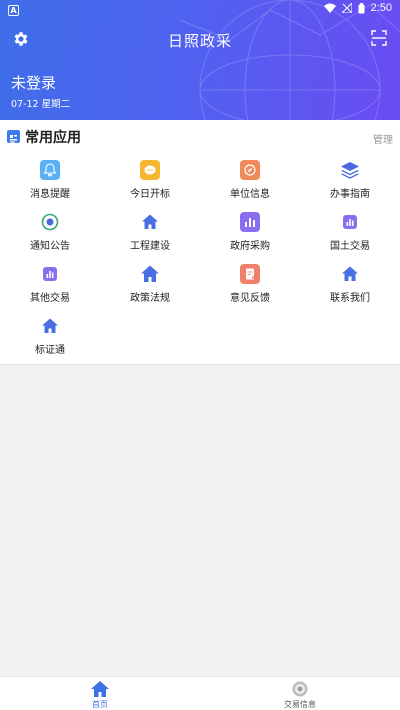 This screenshot has width=400, height=710. What do you see at coordinates (250, 194) in the screenshot?
I see `app-label: 单位信息` at bounding box center [250, 194].